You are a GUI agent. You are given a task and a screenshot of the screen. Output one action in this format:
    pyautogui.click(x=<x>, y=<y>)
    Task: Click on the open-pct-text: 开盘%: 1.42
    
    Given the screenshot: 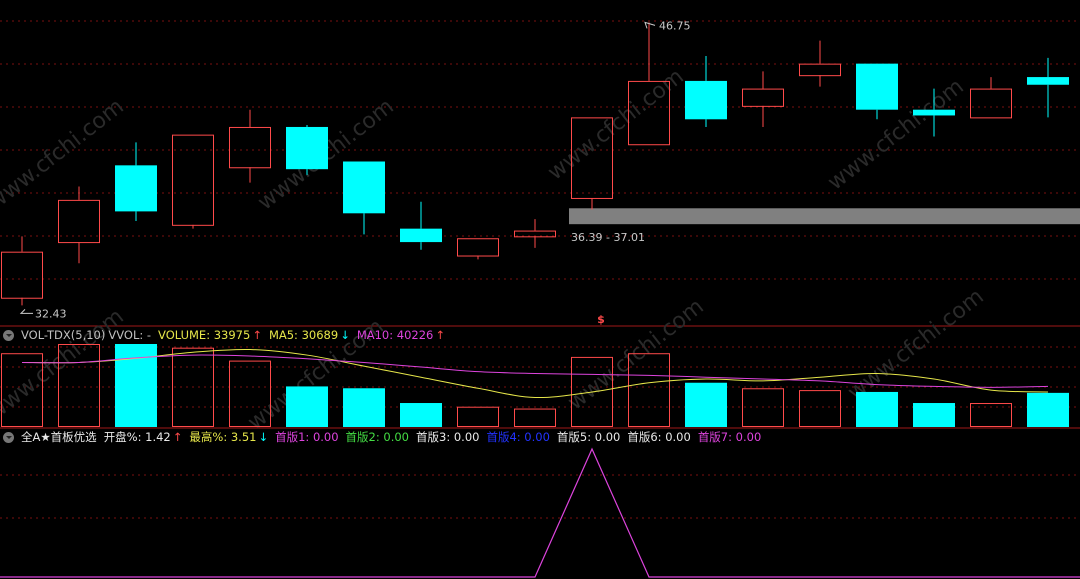 What is the action you would take?
    pyautogui.click(x=137, y=437)
    